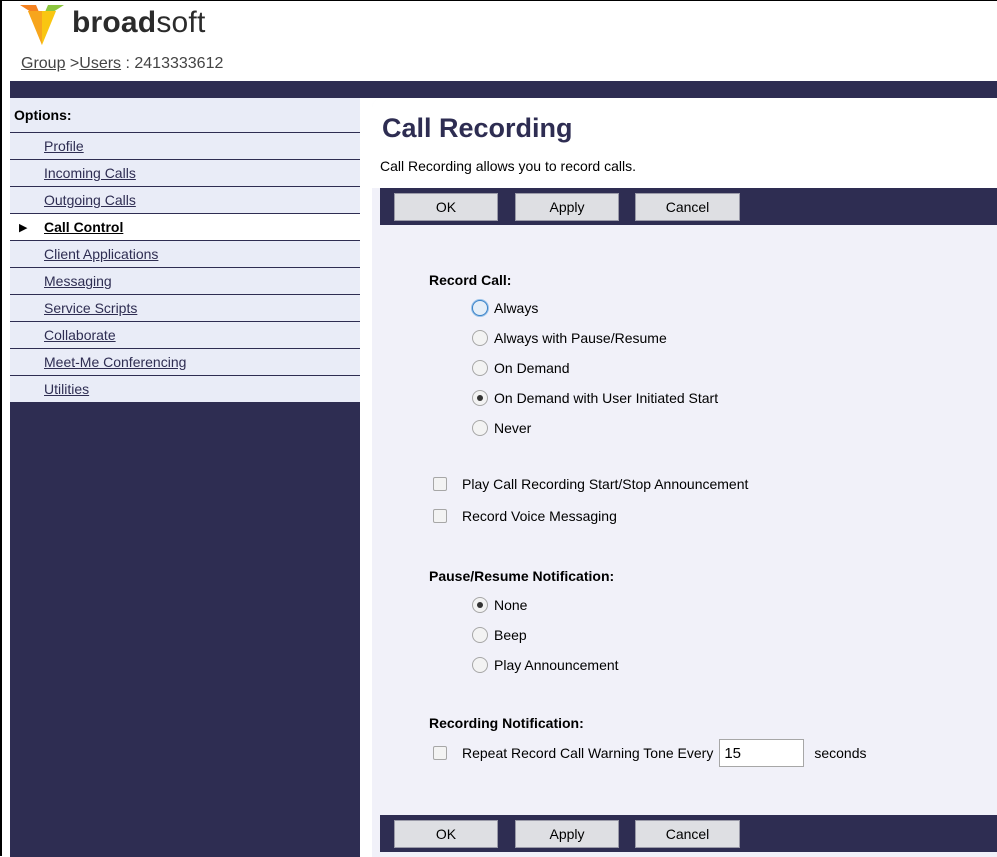  I want to click on pause-resume-notification-label: Pause/Resume Notification:, so click(522, 576).